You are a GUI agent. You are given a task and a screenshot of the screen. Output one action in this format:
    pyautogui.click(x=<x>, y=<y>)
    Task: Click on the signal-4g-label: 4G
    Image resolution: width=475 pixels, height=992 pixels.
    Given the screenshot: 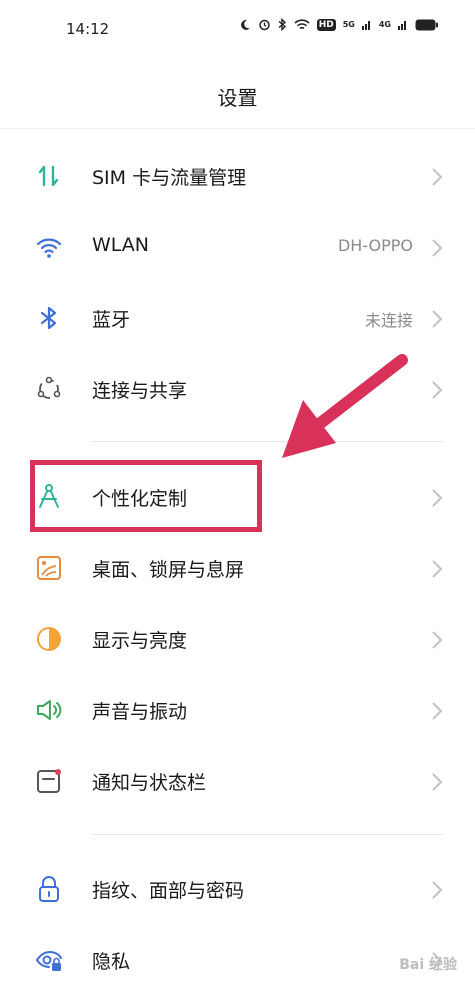 What is the action you would take?
    pyautogui.click(x=384, y=24)
    